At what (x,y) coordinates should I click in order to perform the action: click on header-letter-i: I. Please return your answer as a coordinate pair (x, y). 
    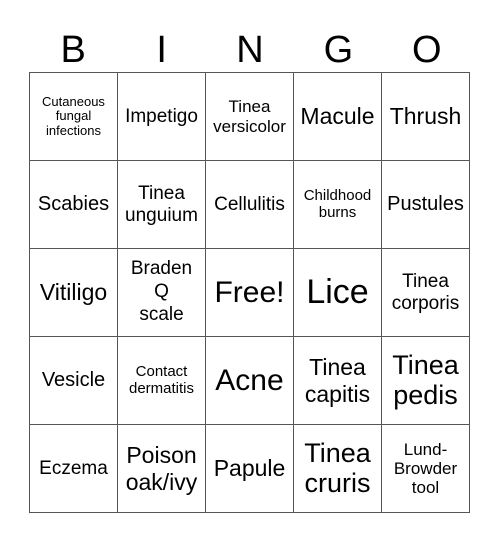
    Looking at the image, I should click on (161, 50).